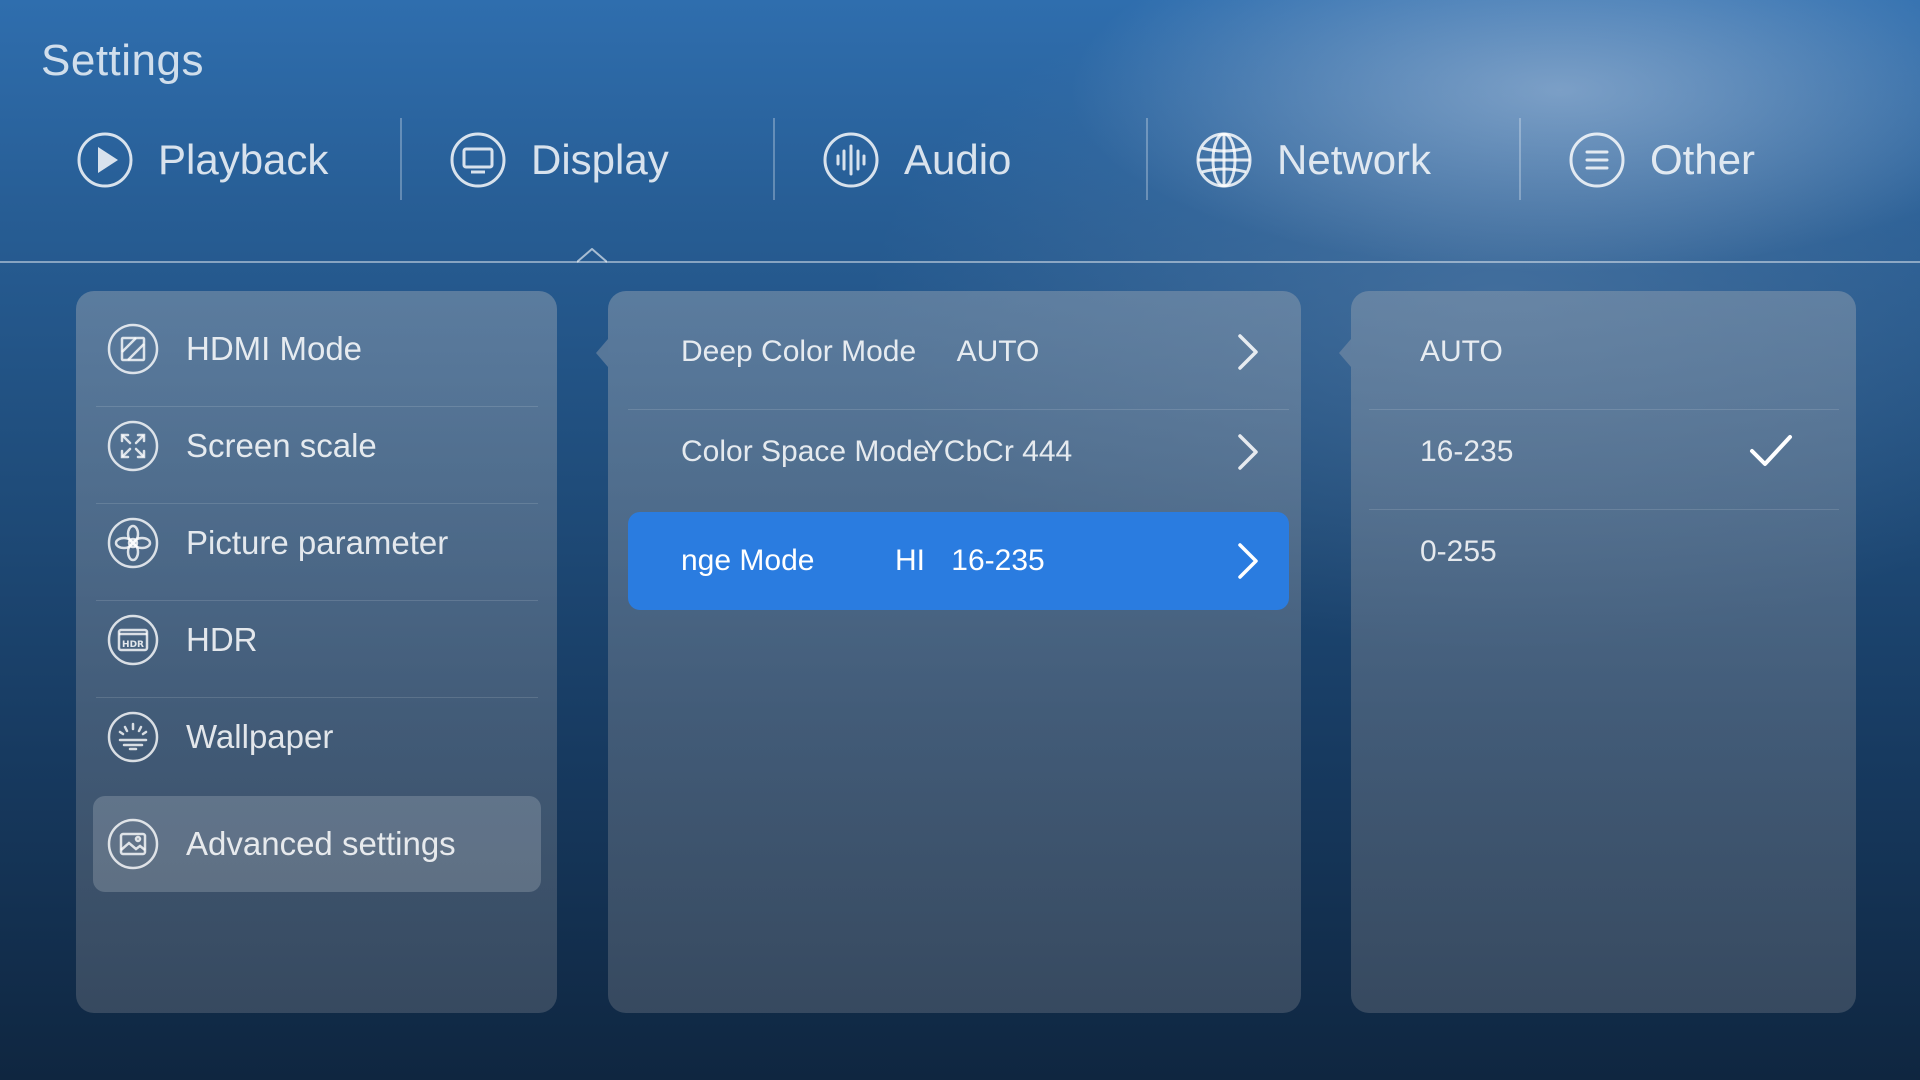 This screenshot has width=1920, height=1080. Describe the element at coordinates (321, 843) in the screenshot. I see `sidebar-item-label: Advanced settings` at that location.